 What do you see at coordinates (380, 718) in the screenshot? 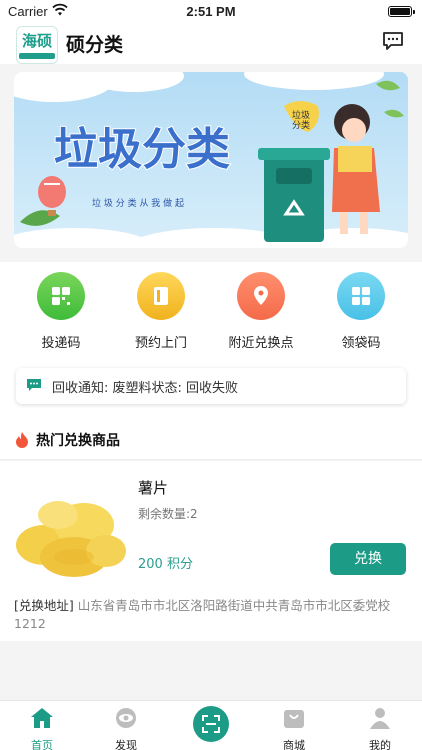
I see `user-icon` at bounding box center [380, 718].